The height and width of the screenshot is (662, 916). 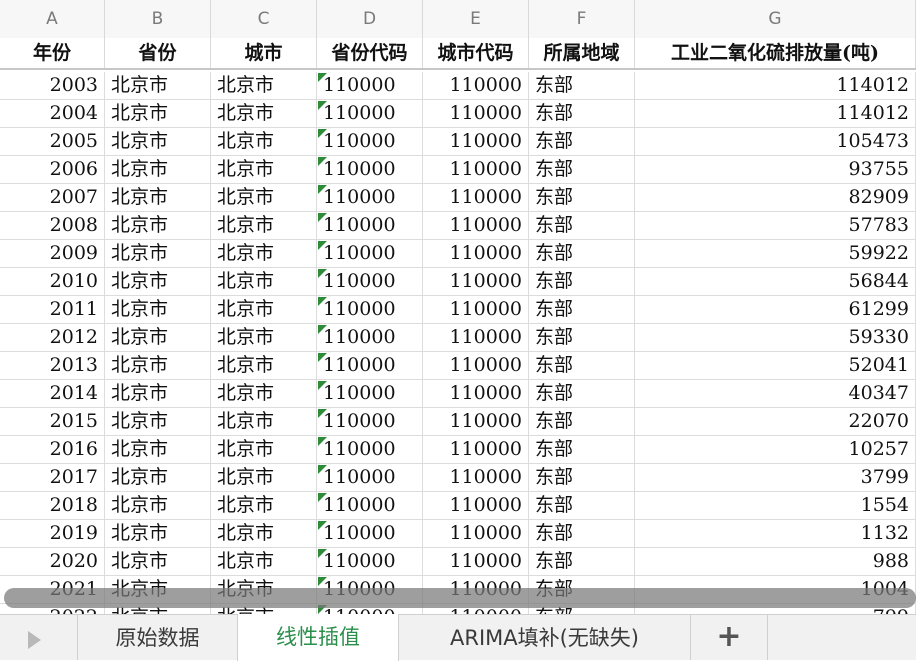 I want to click on column-header-g: G, so click(x=775, y=19).